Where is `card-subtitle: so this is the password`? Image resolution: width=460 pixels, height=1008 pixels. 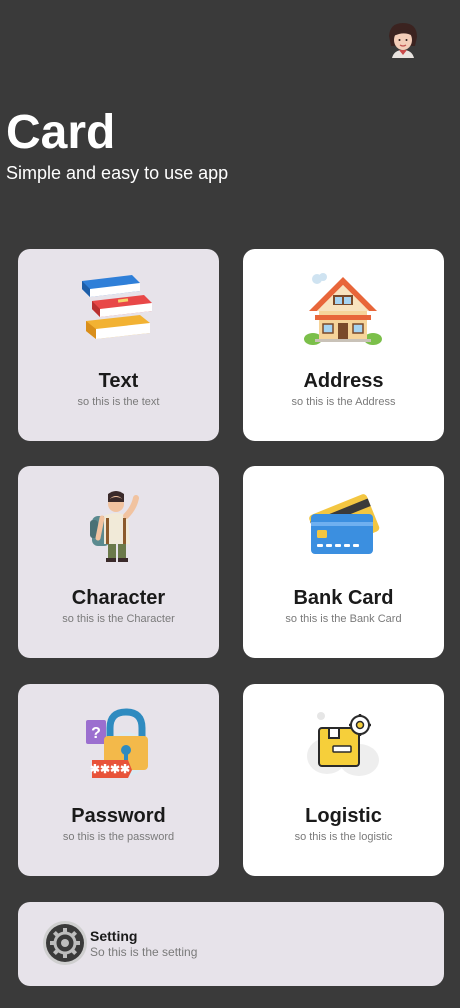 card-subtitle: so this is the password is located at coordinates (118, 837).